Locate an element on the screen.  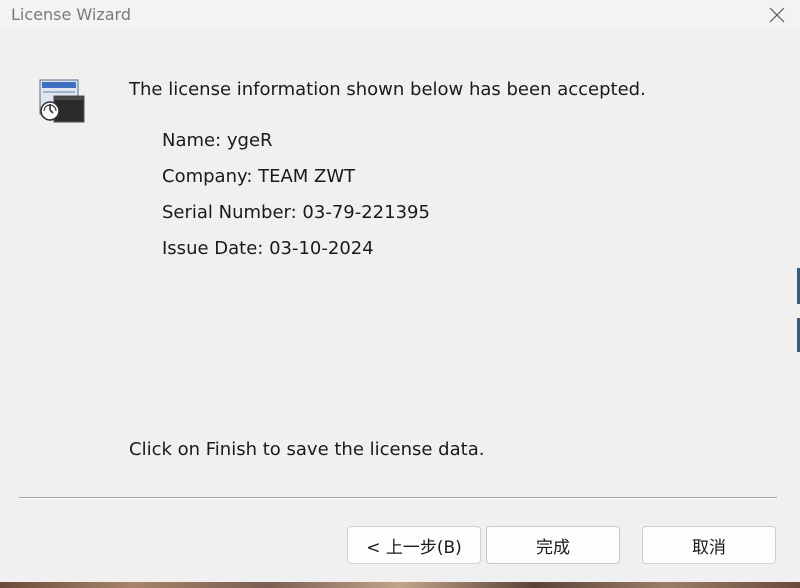
info-serial-number: Serial Number: 03-79-221395 is located at coordinates (296, 212).